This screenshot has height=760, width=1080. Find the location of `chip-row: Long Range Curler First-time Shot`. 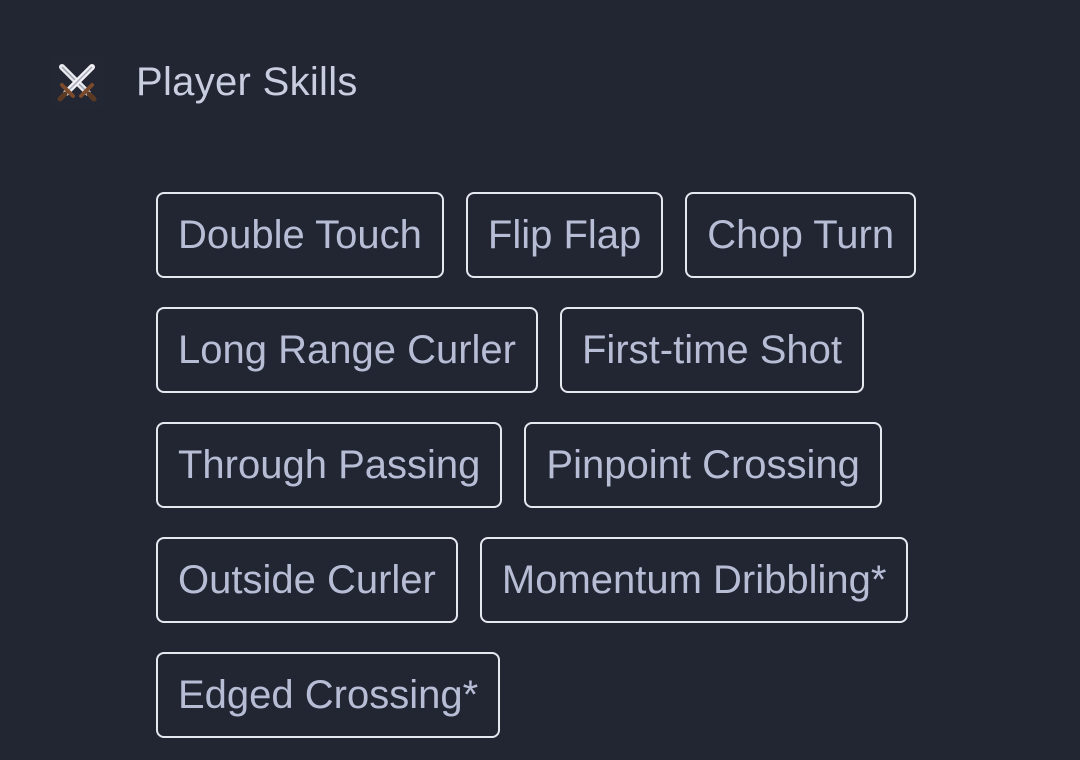

chip-row: Long Range Curler First-time Shot is located at coordinates (556, 350).